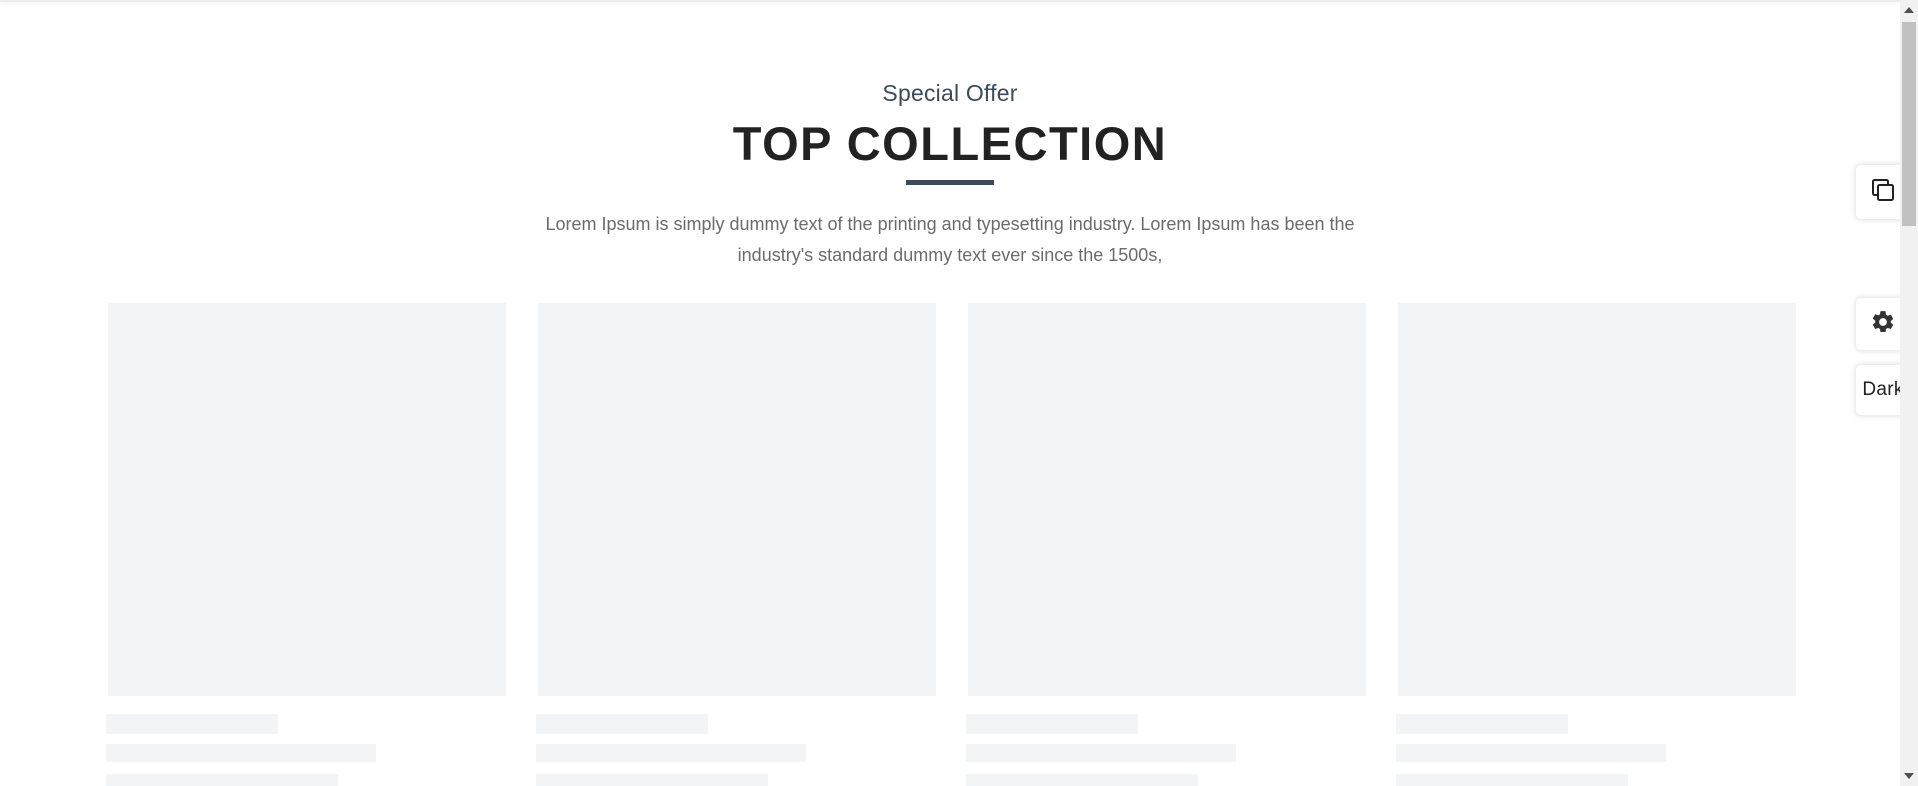  I want to click on scrollbar-thumb, so click(1909, 124).